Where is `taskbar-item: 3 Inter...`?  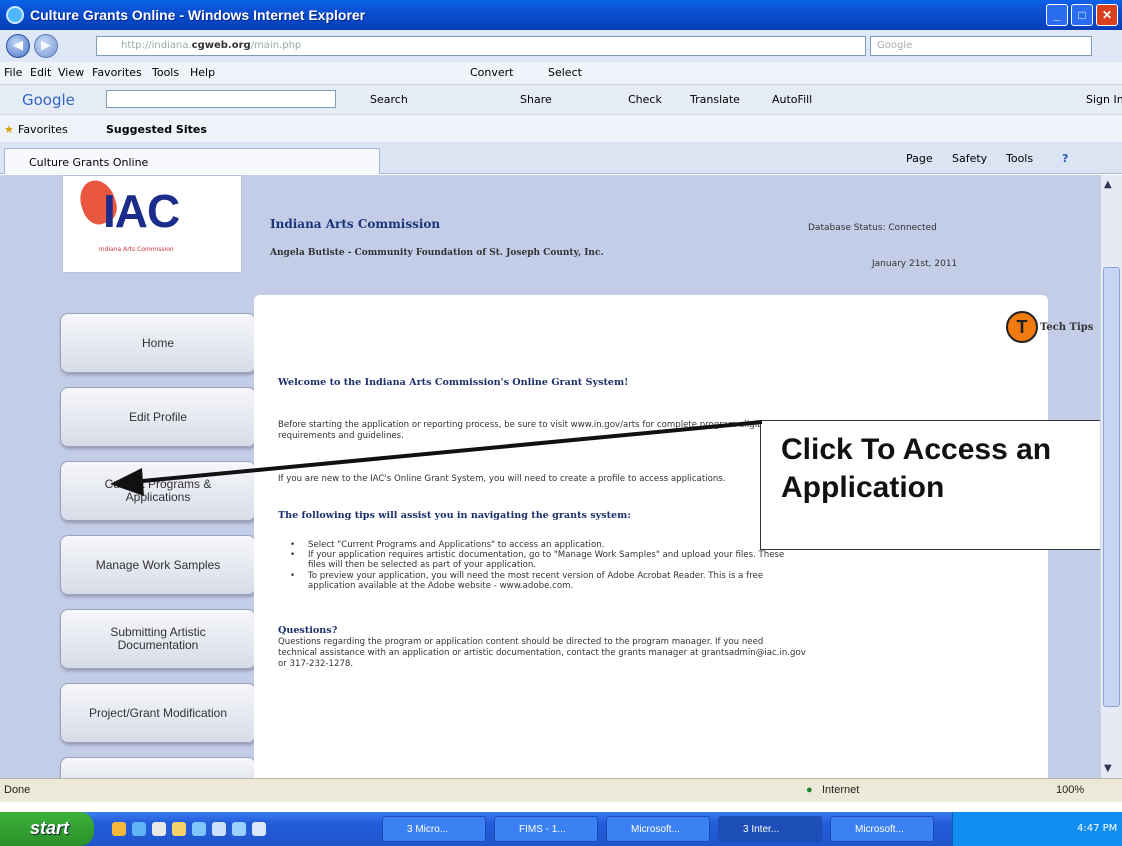
taskbar-item: 3 Inter... is located at coordinates (770, 829).